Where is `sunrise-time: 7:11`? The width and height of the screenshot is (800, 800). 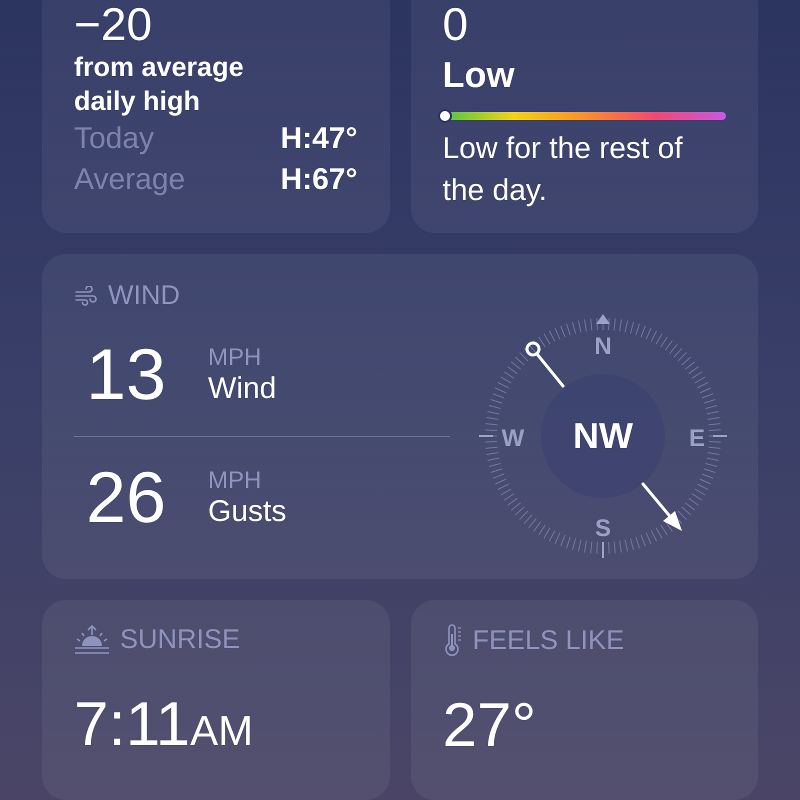 sunrise-time: 7:11 is located at coordinates (132, 724).